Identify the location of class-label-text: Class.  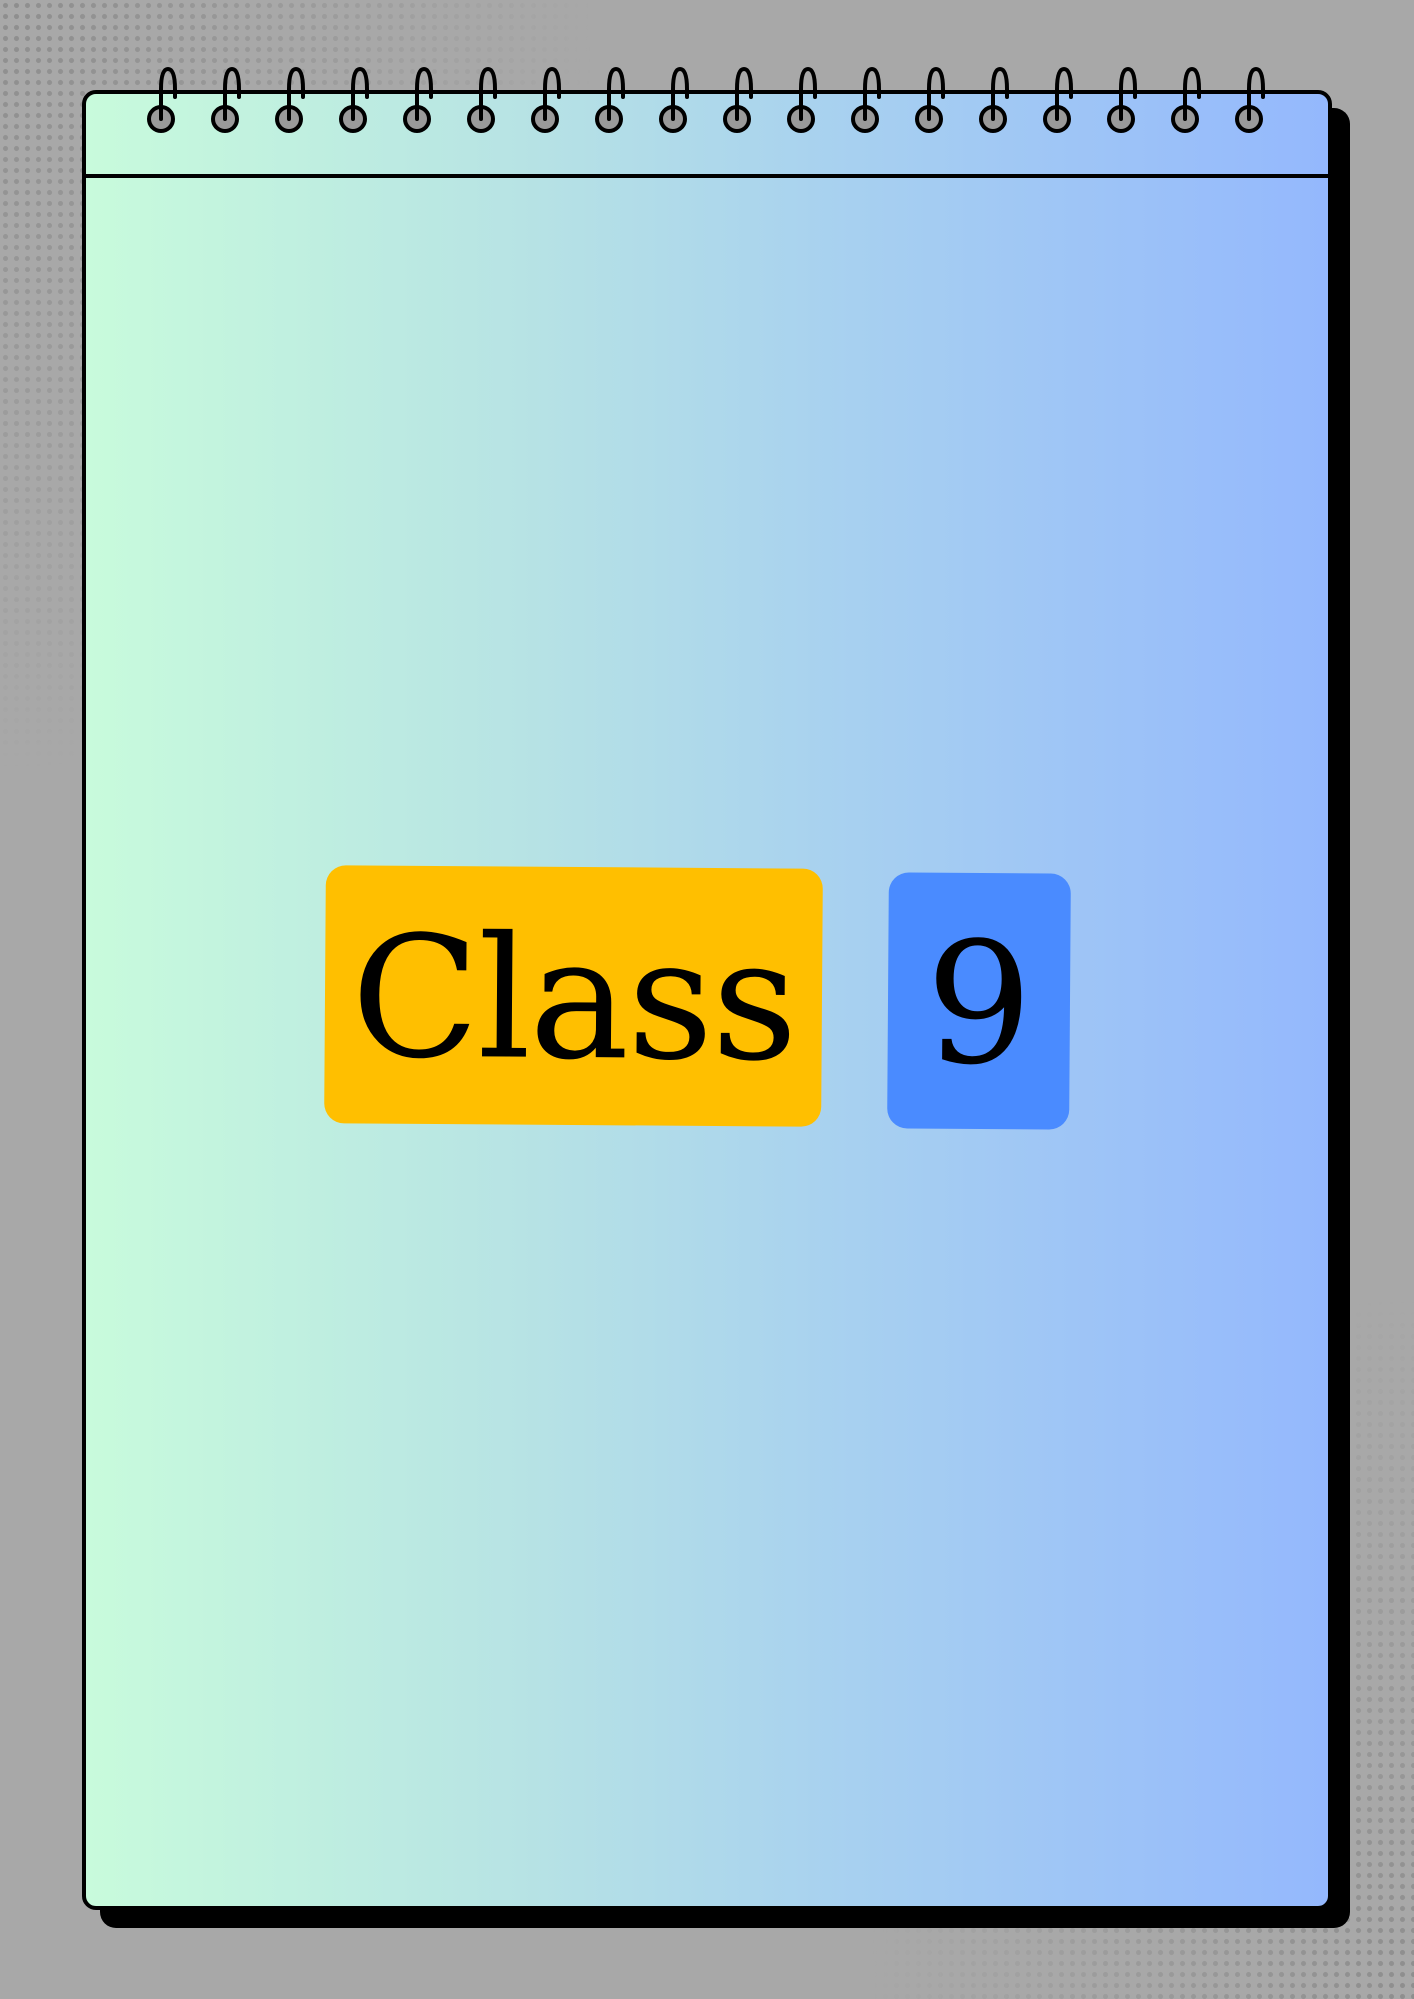
(573, 999).